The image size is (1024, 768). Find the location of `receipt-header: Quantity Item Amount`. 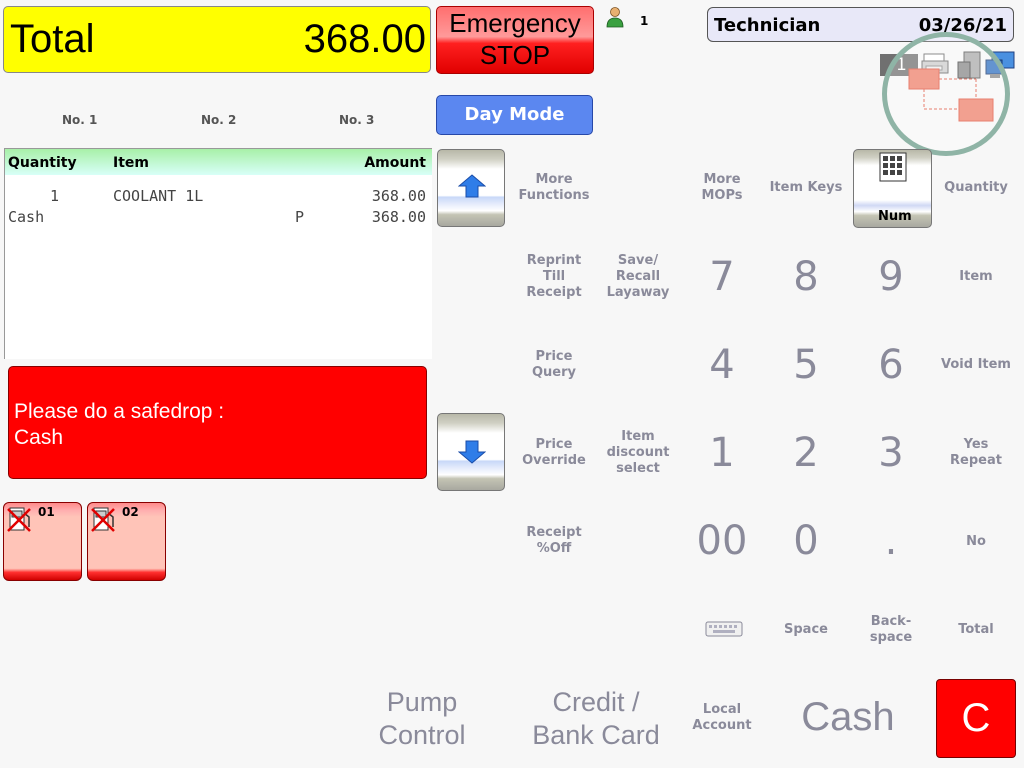

receipt-header: Quantity Item Amount is located at coordinates (218, 162).